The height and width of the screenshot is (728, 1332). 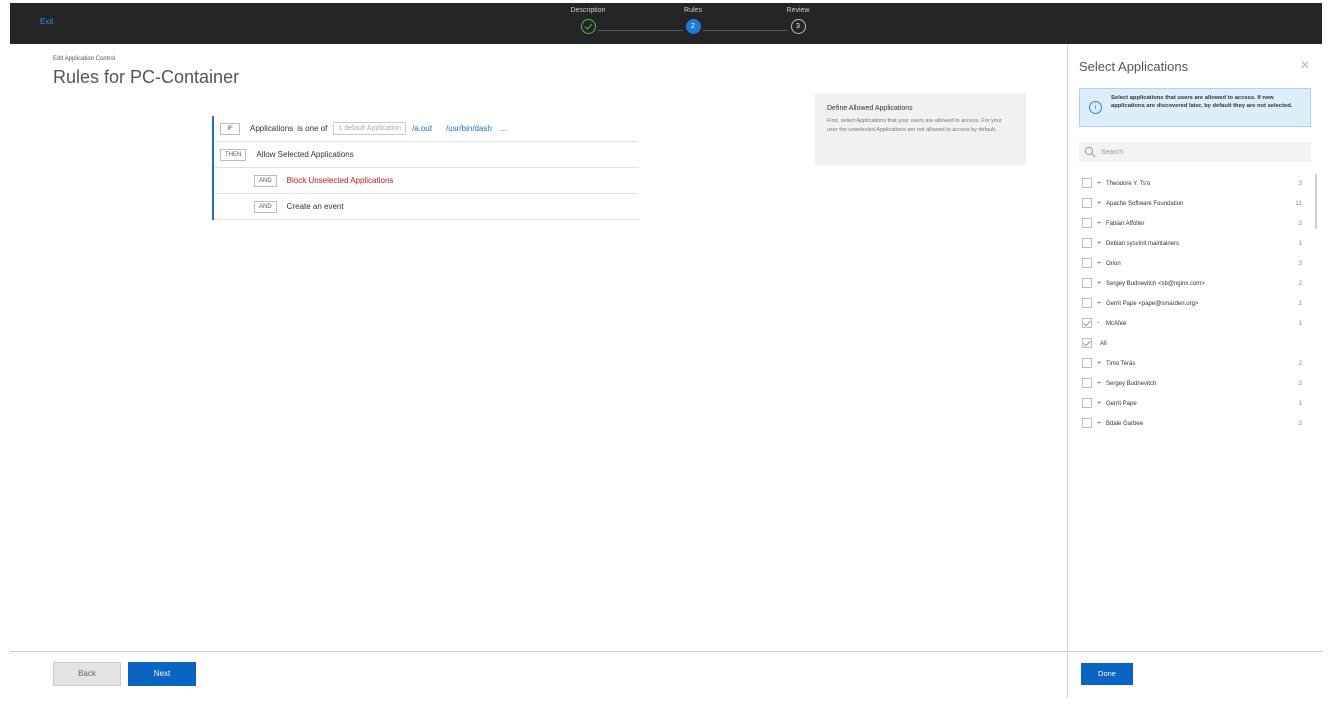 I want to click on then-tag: THEN, so click(x=233, y=154).